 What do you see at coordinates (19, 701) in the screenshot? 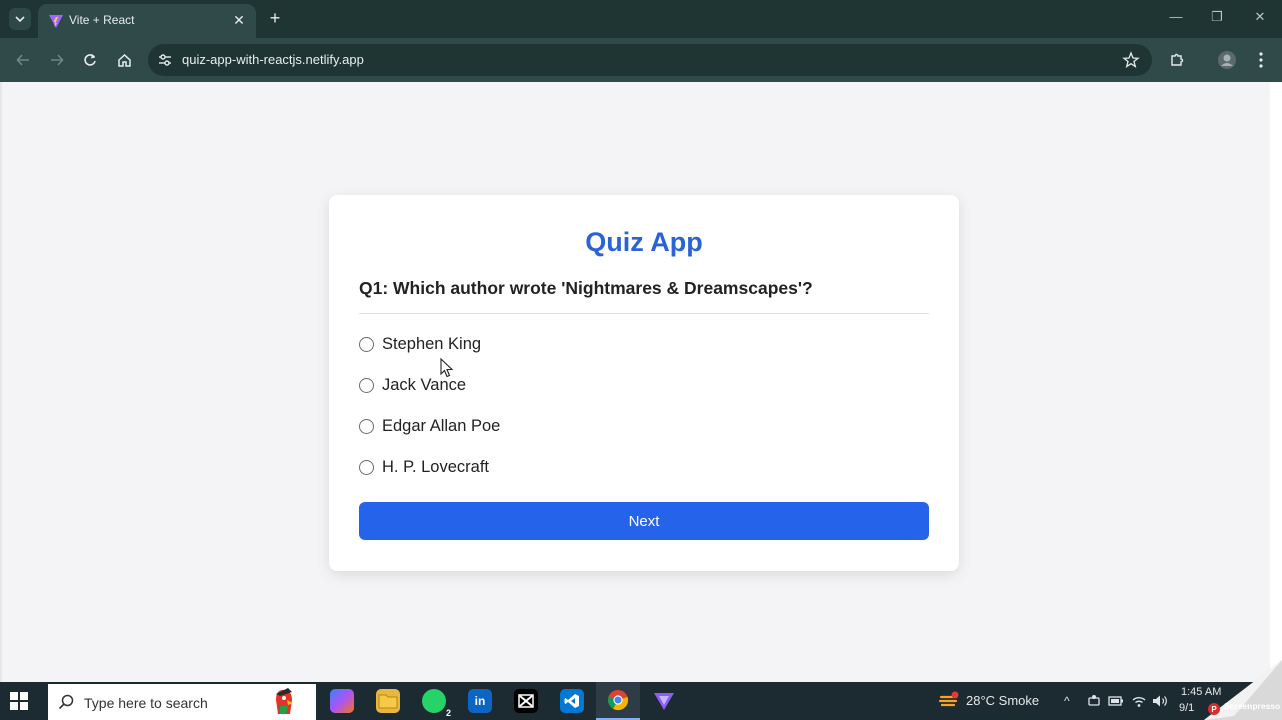
I see `windows-start-icon` at bounding box center [19, 701].